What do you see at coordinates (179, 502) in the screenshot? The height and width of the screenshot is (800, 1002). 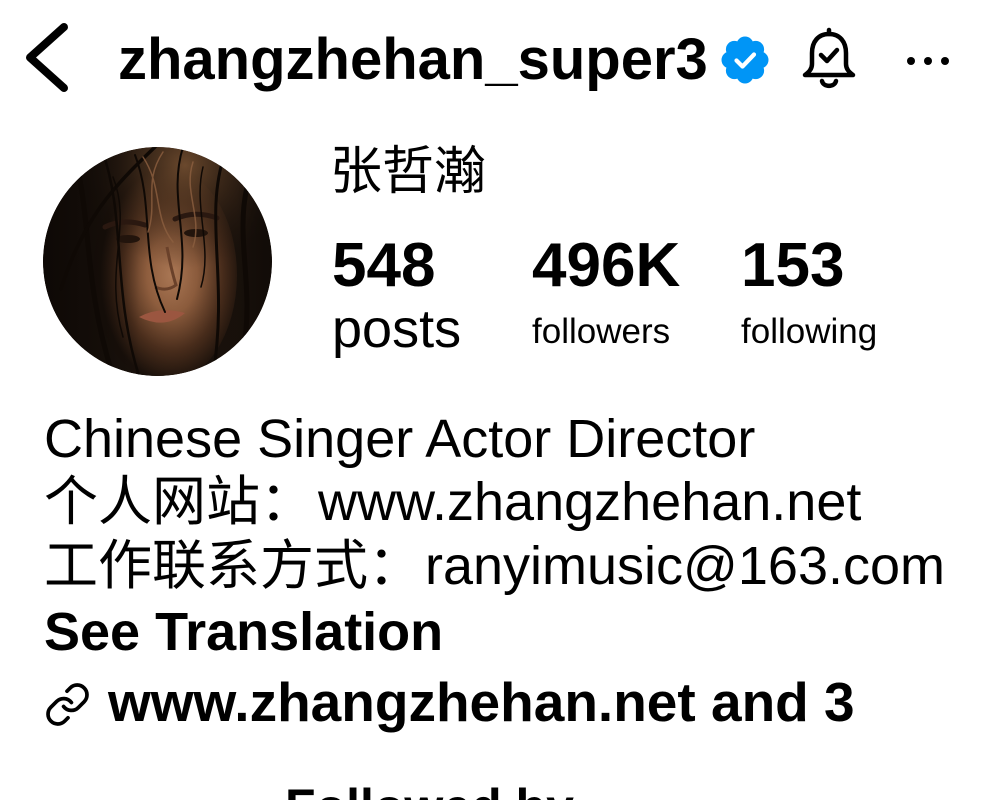 I see `bio-website-label: 个人网站：` at bounding box center [179, 502].